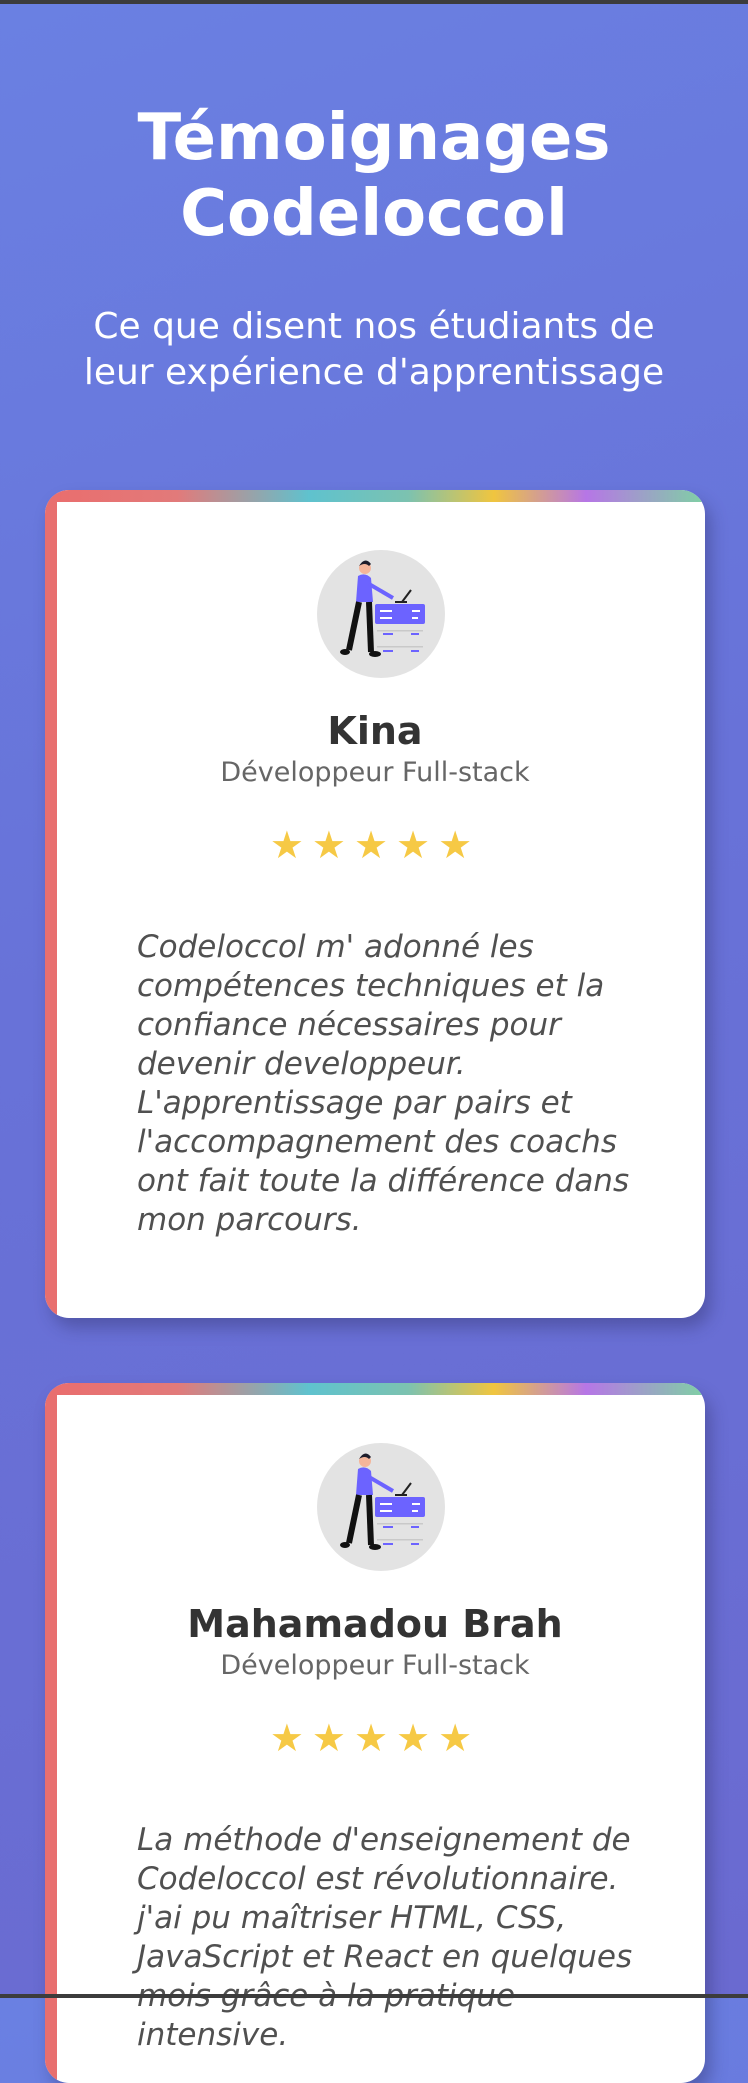 This screenshot has width=748, height=2083. What do you see at coordinates (374, 138) in the screenshot?
I see `page-title-line-1: Témoignages` at bounding box center [374, 138].